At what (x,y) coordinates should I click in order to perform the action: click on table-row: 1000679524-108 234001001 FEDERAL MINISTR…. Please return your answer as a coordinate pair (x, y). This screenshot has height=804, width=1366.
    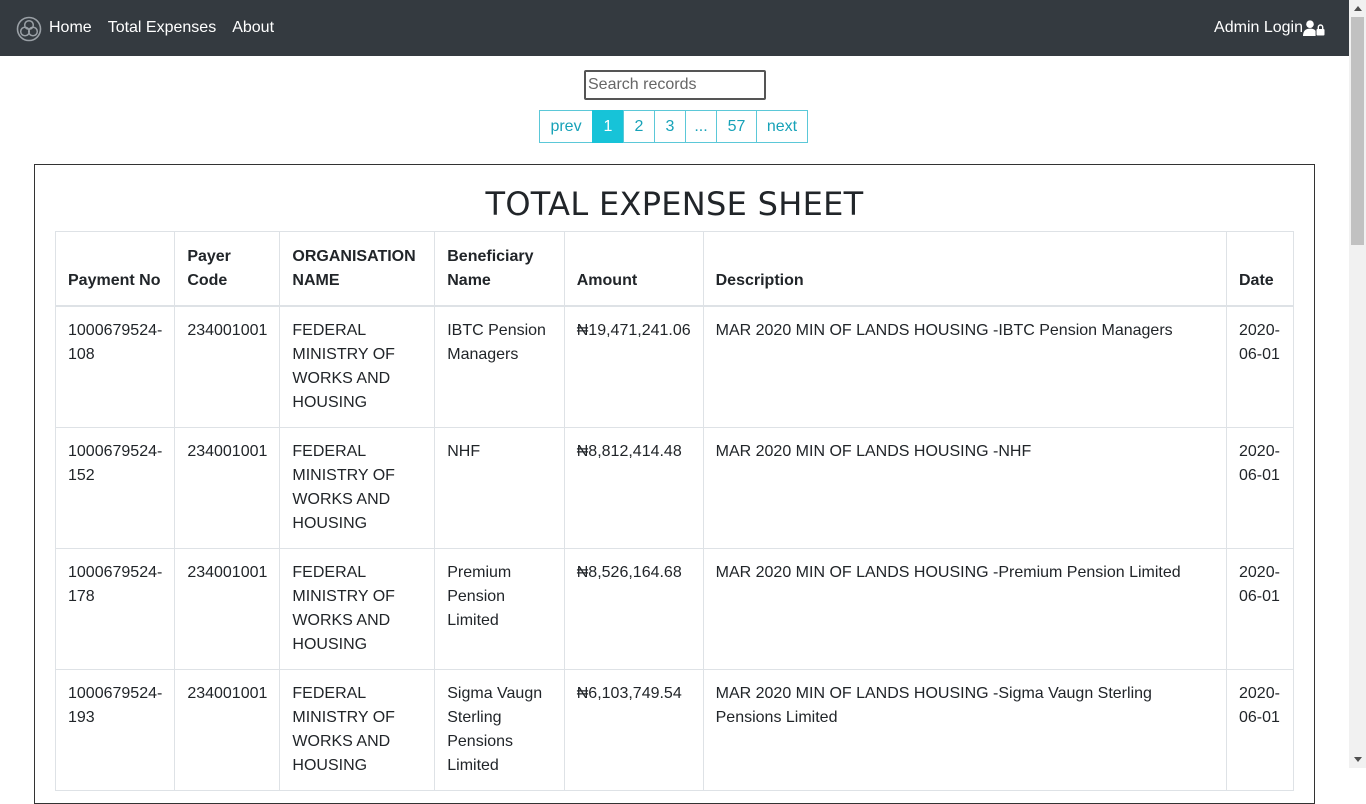
    Looking at the image, I should click on (674, 366).